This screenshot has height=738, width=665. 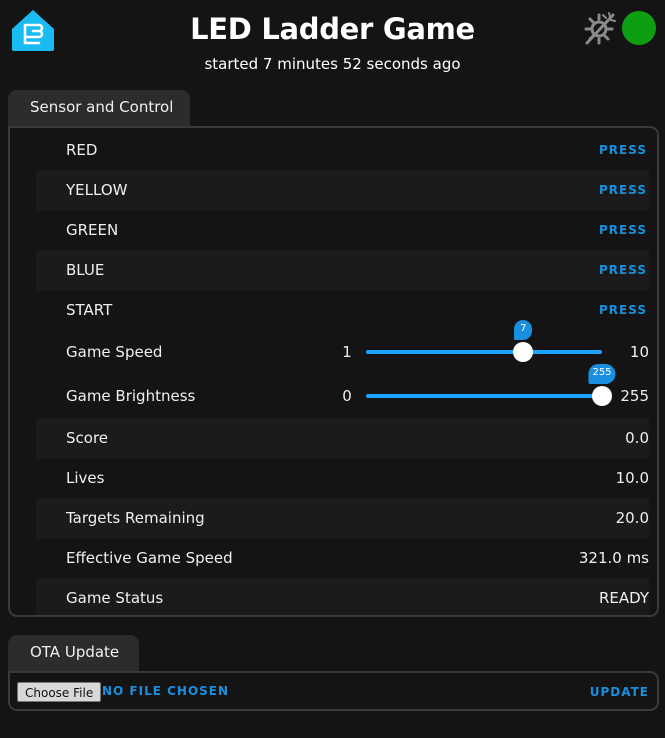 I want to click on slider-thumb-game-brightness: 255, so click(x=602, y=385).